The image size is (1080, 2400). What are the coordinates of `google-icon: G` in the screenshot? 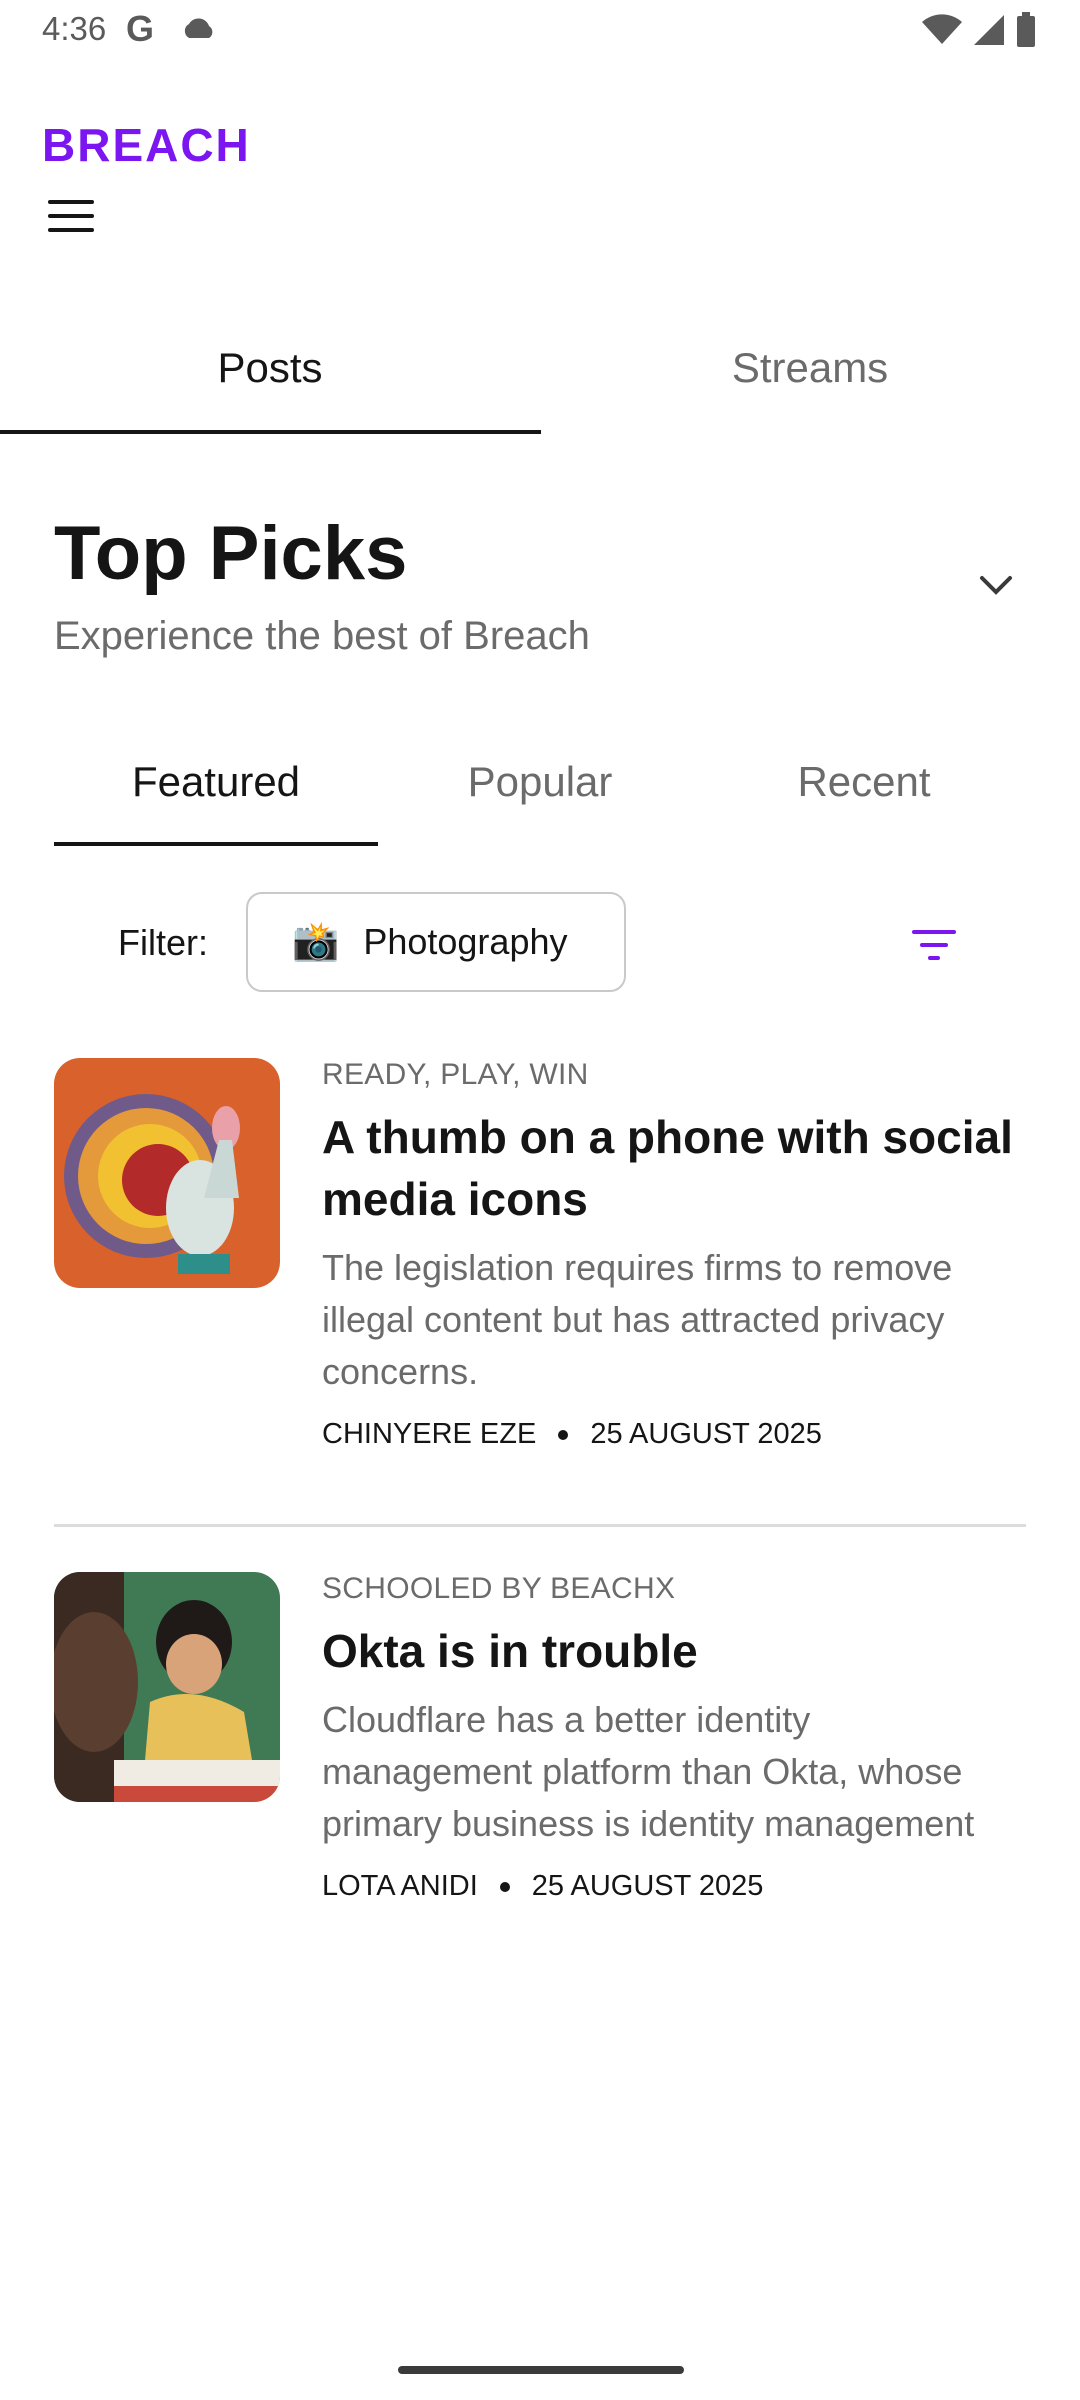 It's located at (140, 28).